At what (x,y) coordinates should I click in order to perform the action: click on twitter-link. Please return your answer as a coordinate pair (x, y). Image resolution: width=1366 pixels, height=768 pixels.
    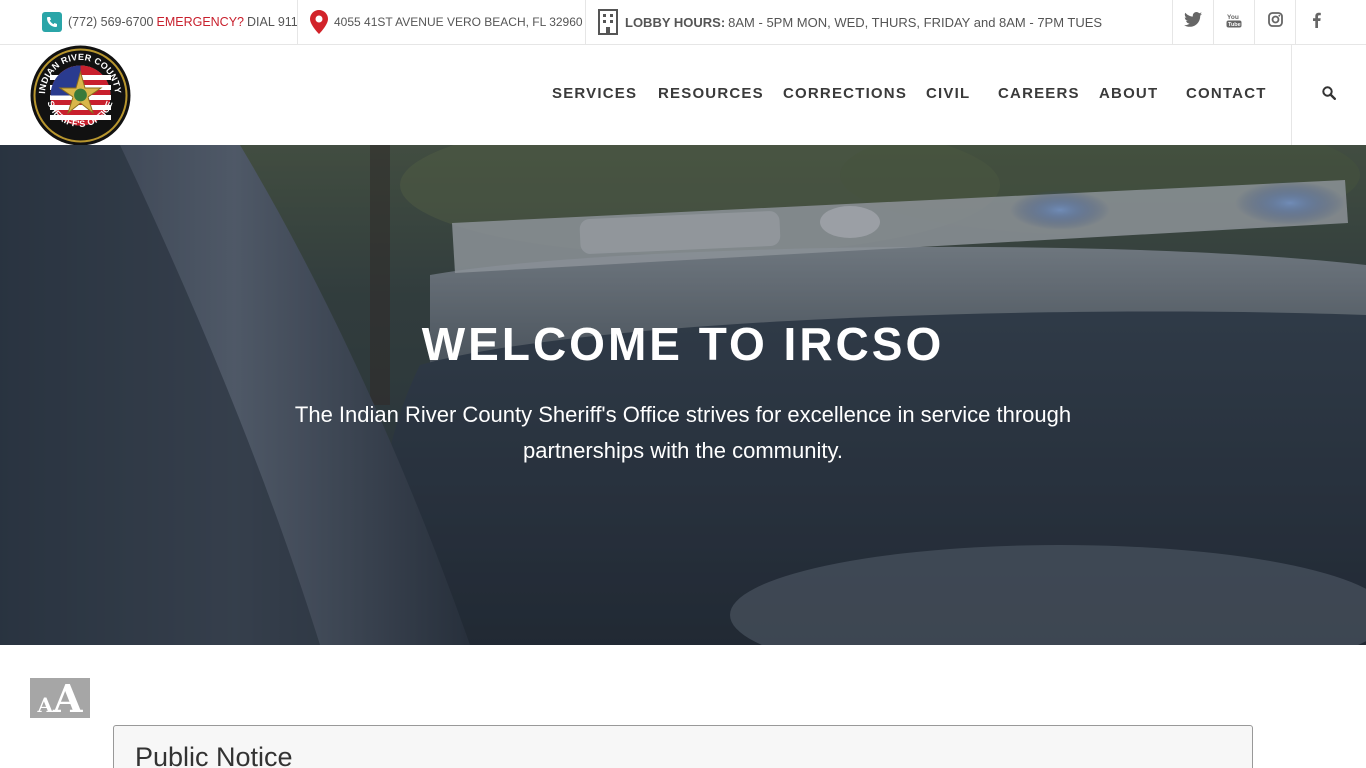
    Looking at the image, I should click on (1192, 22).